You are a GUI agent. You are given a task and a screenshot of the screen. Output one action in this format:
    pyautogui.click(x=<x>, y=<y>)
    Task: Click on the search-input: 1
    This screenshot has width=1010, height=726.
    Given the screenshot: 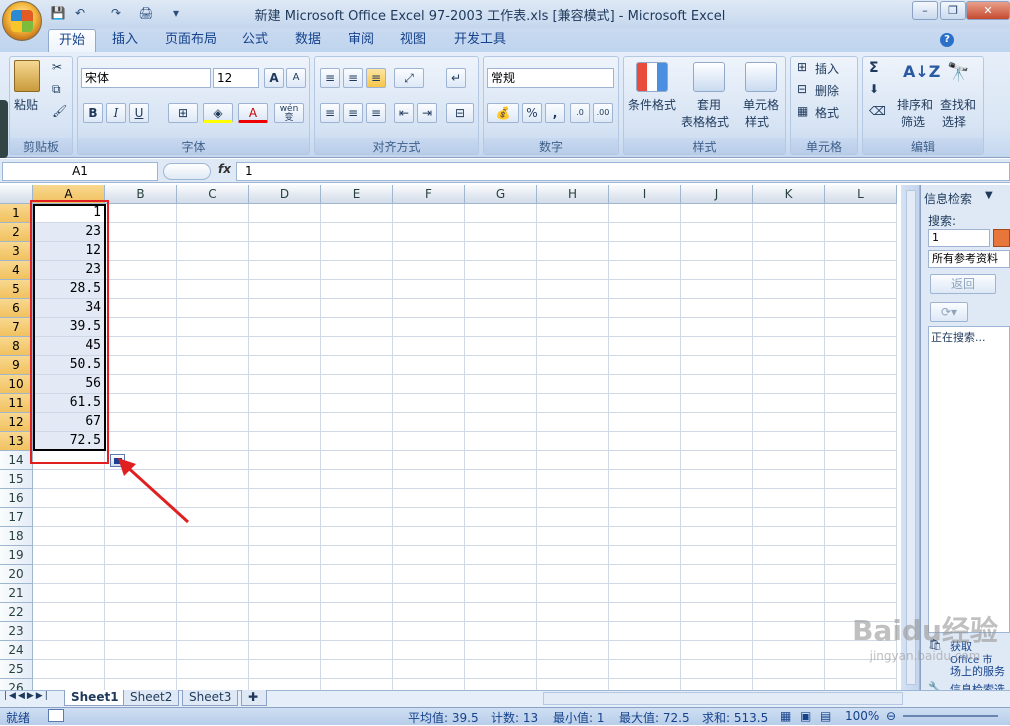 What is the action you would take?
    pyautogui.click(x=959, y=238)
    